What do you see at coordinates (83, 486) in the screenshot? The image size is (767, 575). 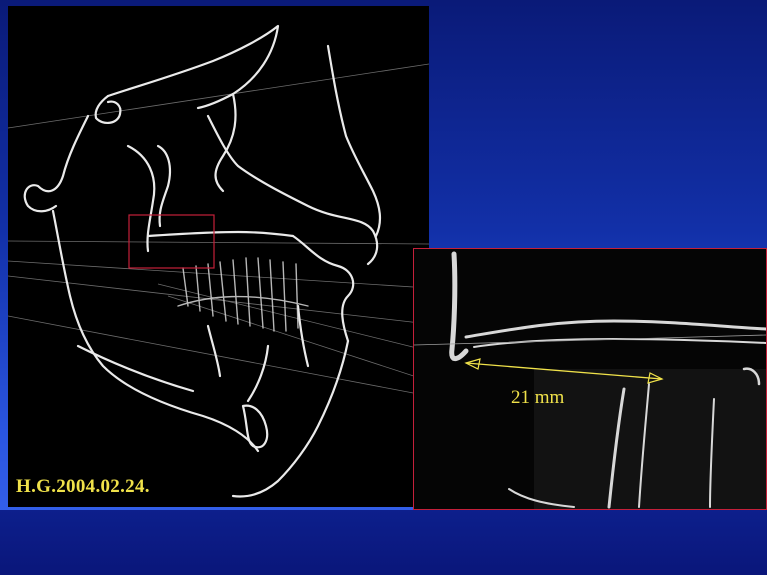 I see `date-label: H.G.2004.02.24.` at bounding box center [83, 486].